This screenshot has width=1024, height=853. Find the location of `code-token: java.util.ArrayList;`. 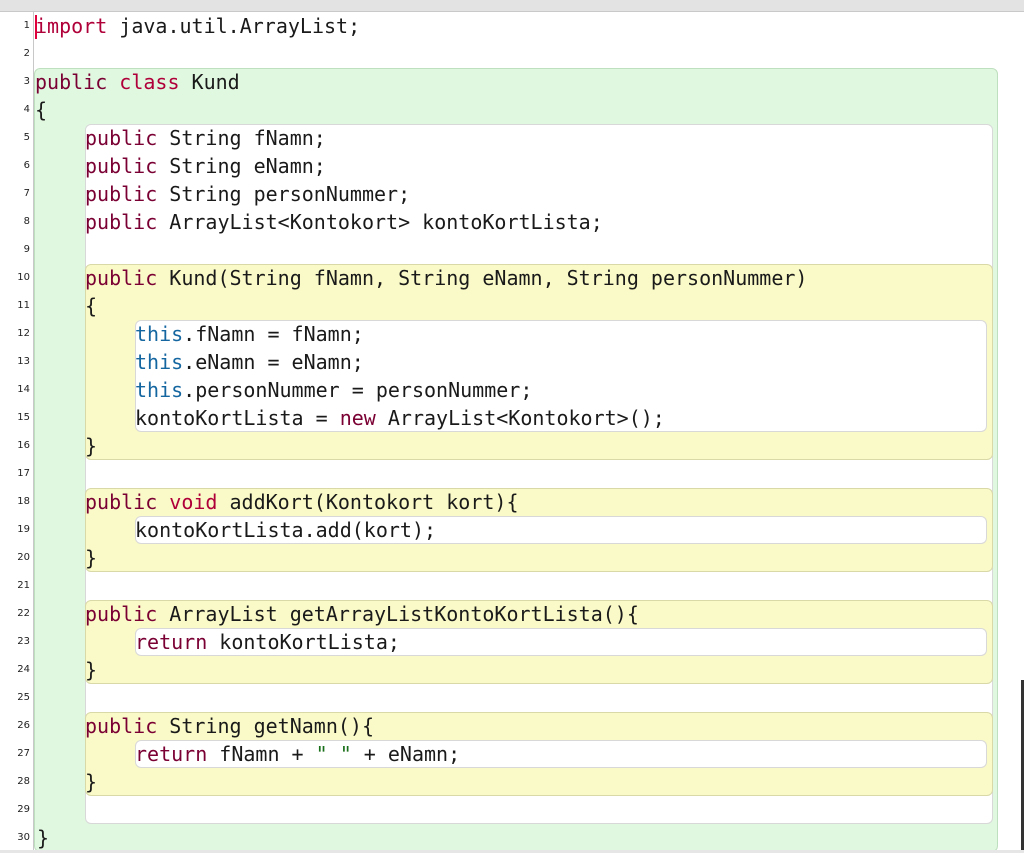

code-token: java.util.ArrayList; is located at coordinates (234, 26).